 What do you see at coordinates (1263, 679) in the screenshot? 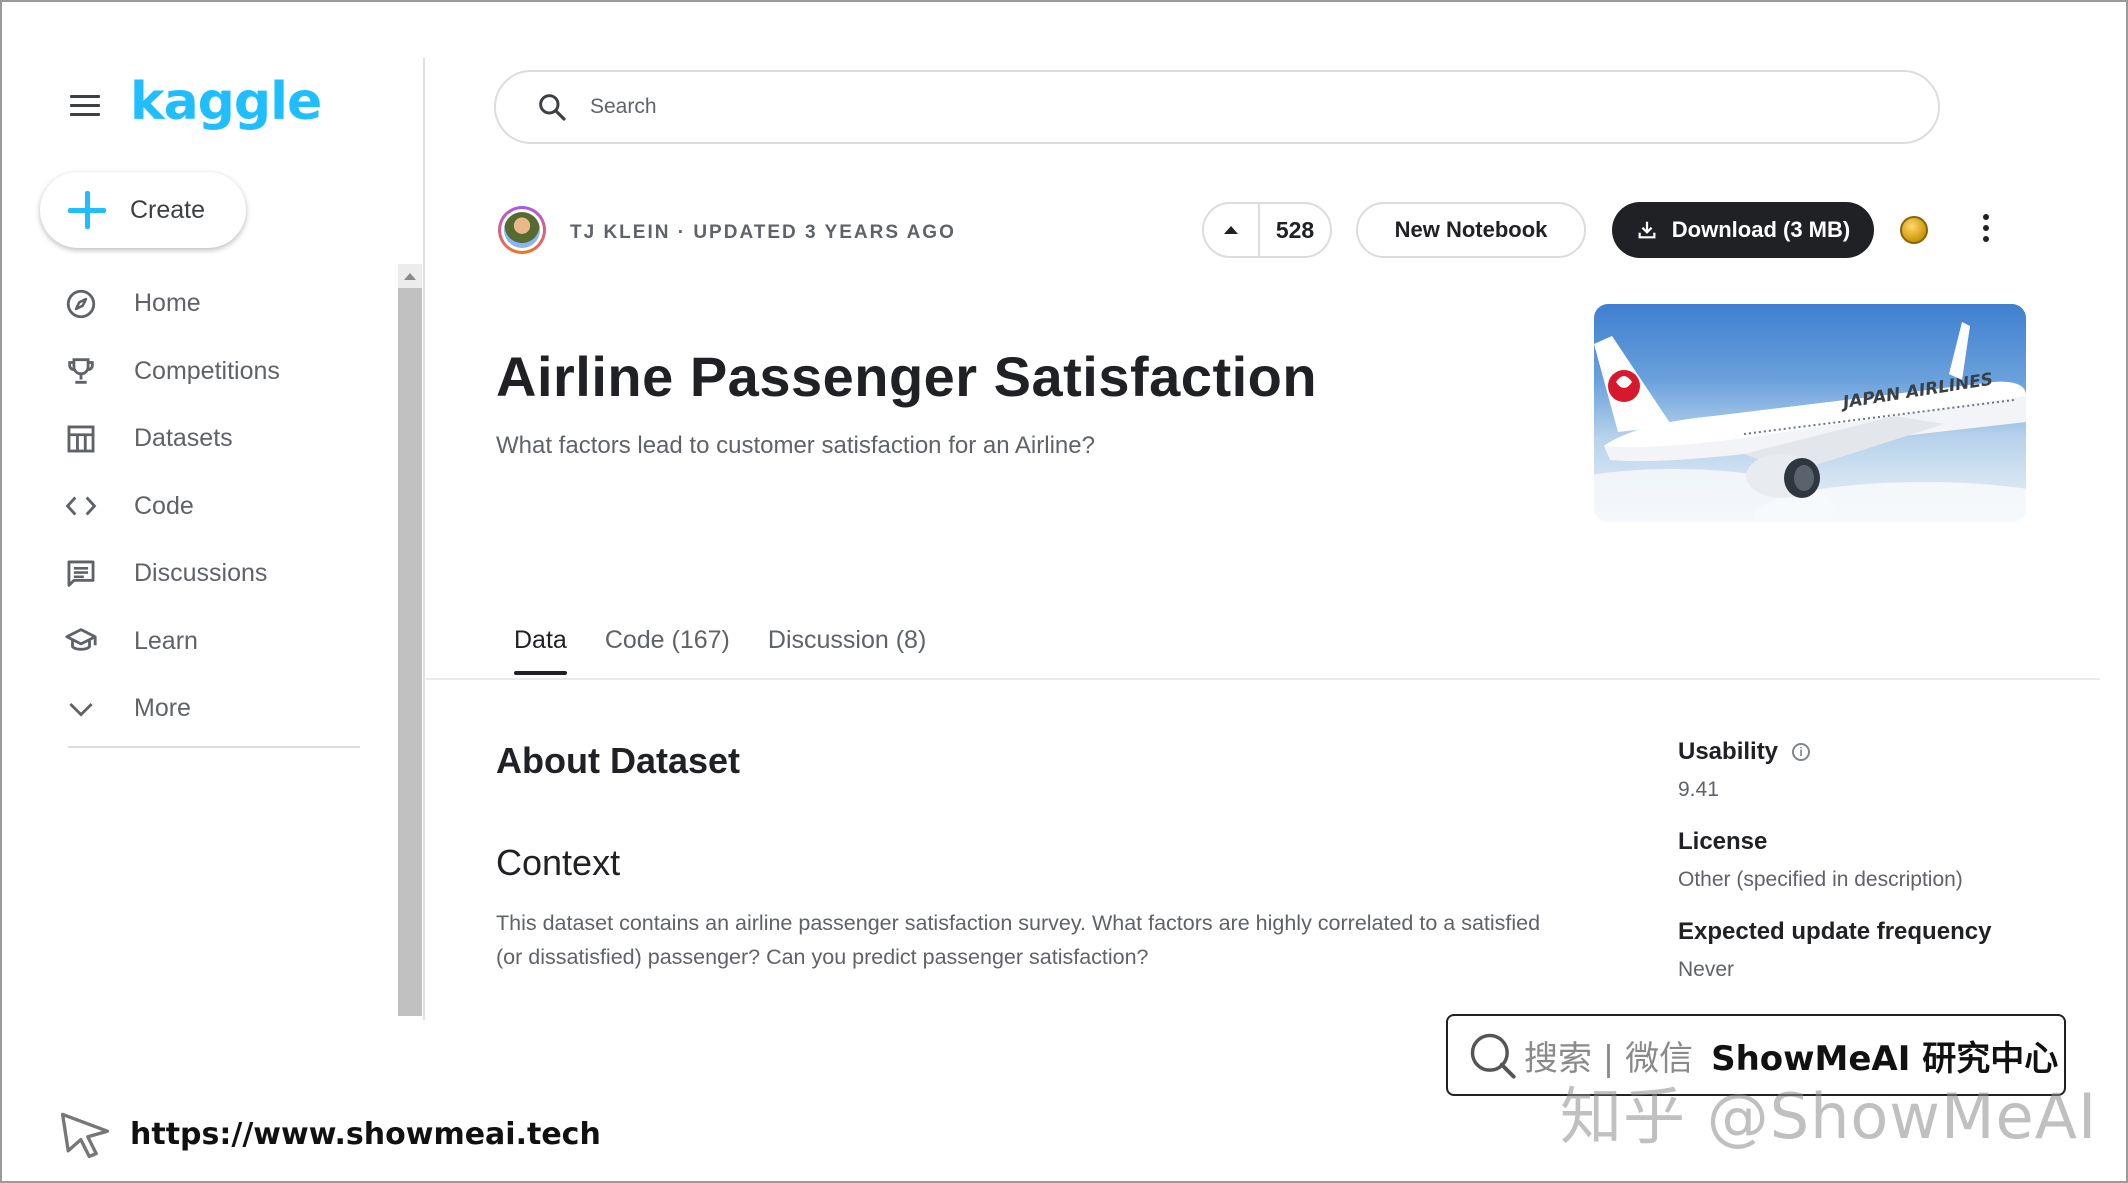
I see `tabs-divider` at bounding box center [1263, 679].